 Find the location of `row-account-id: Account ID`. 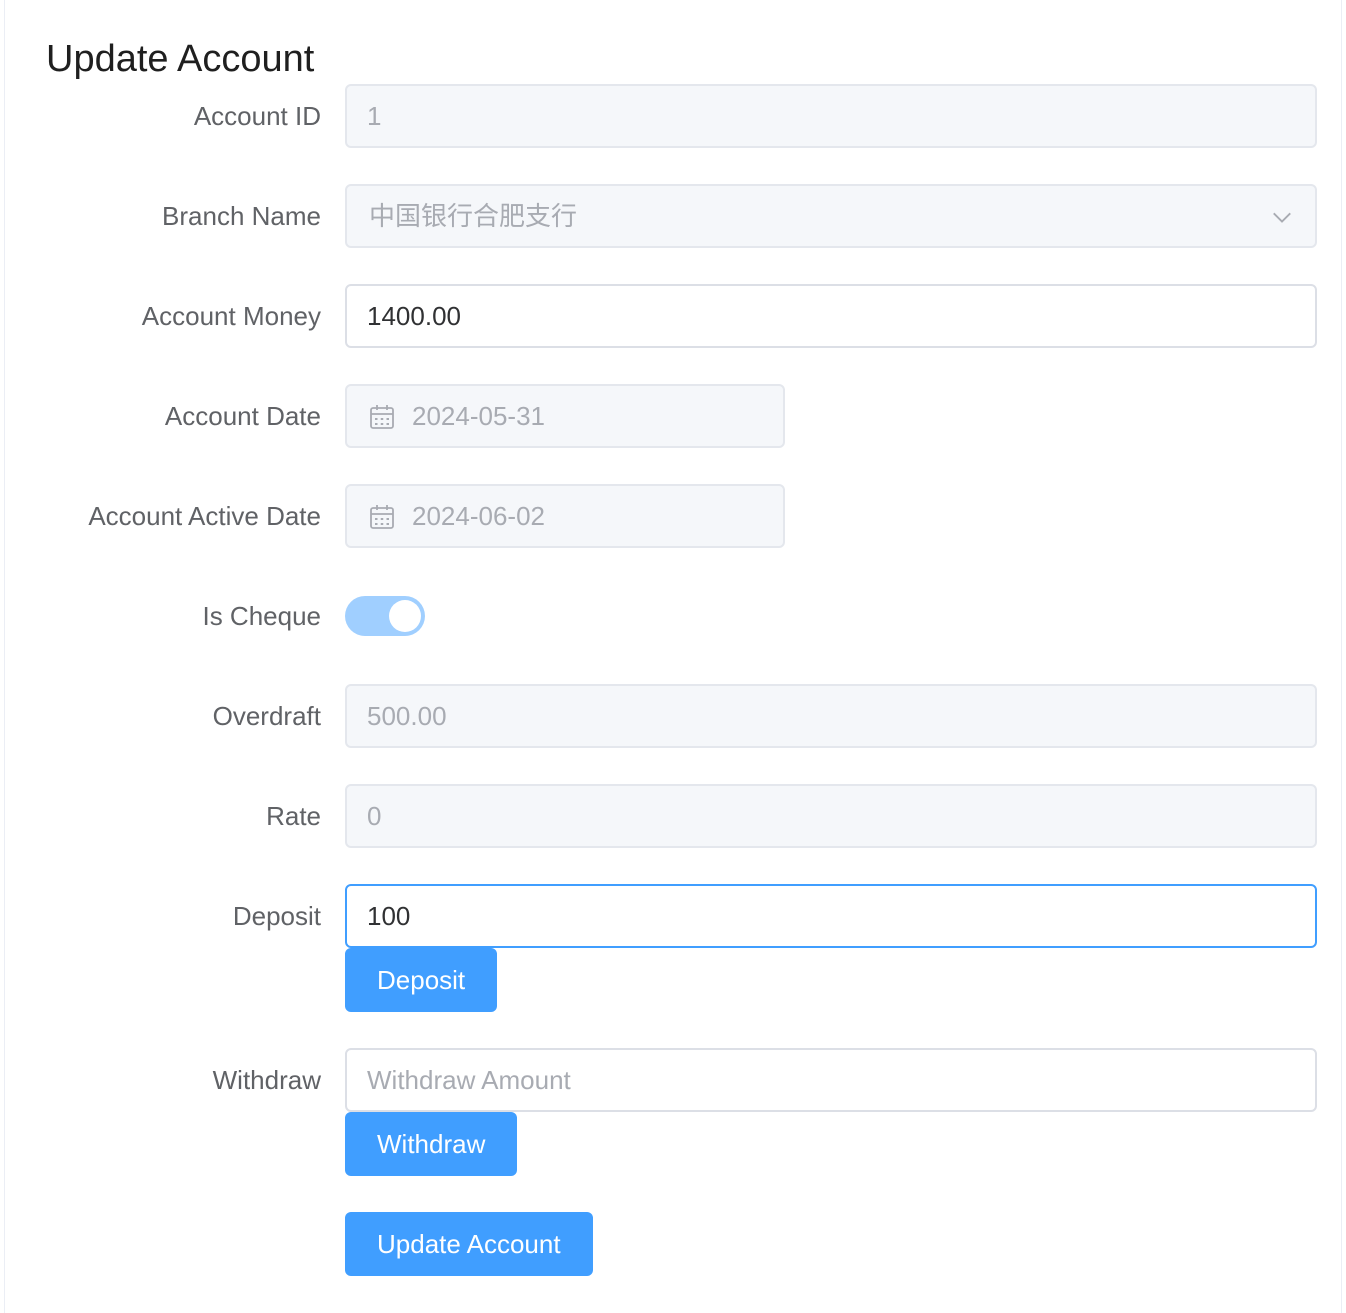

row-account-id: Account ID is located at coordinates (673, 116).